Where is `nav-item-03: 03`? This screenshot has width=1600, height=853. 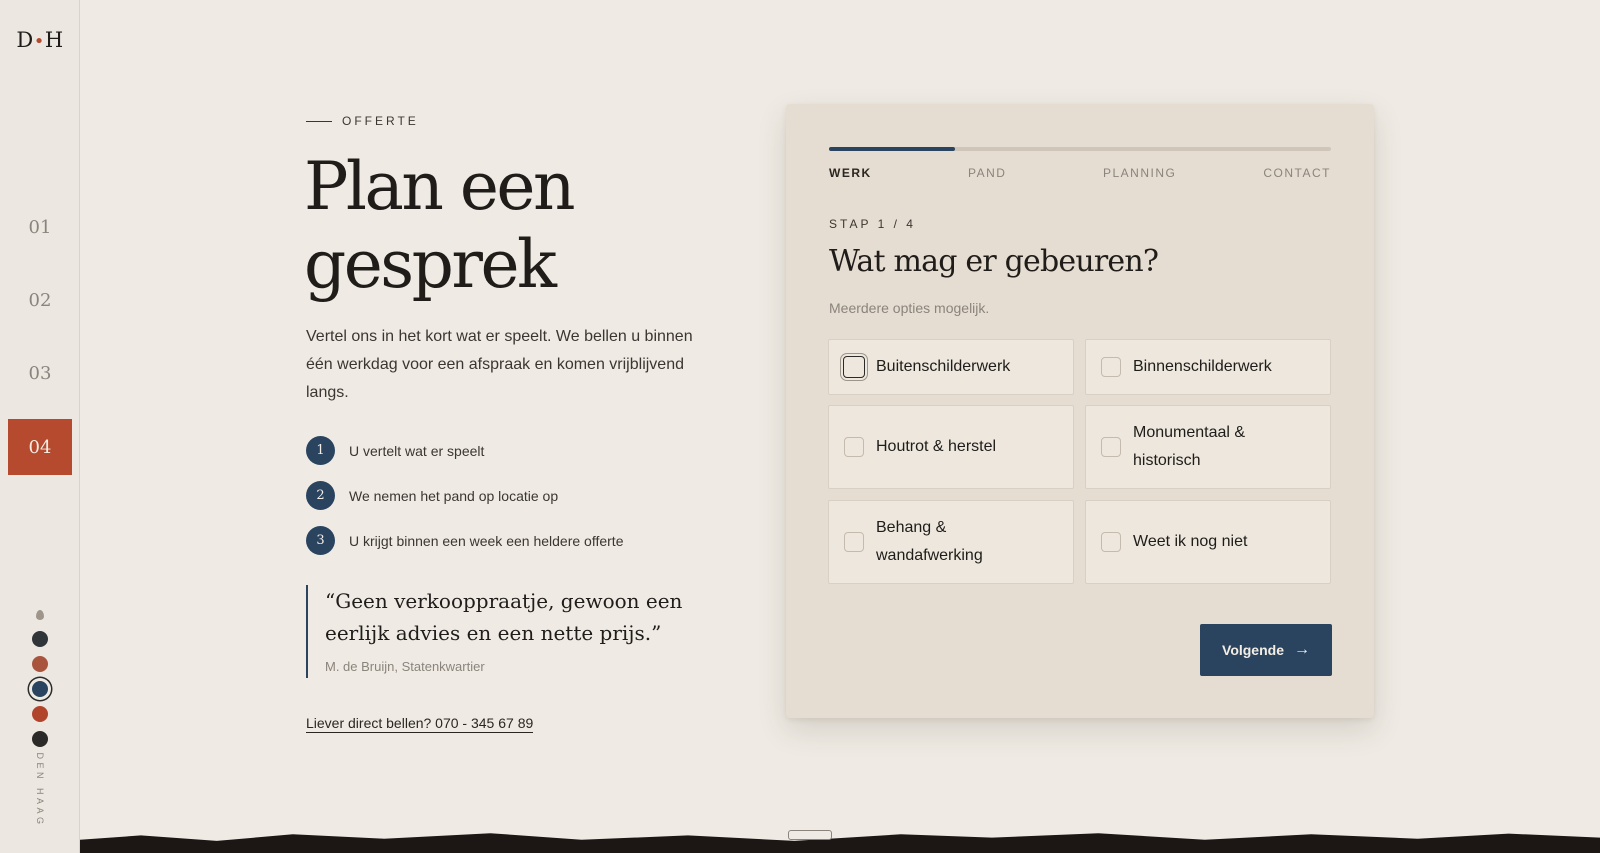
nav-item-03: 03 is located at coordinates (40, 373).